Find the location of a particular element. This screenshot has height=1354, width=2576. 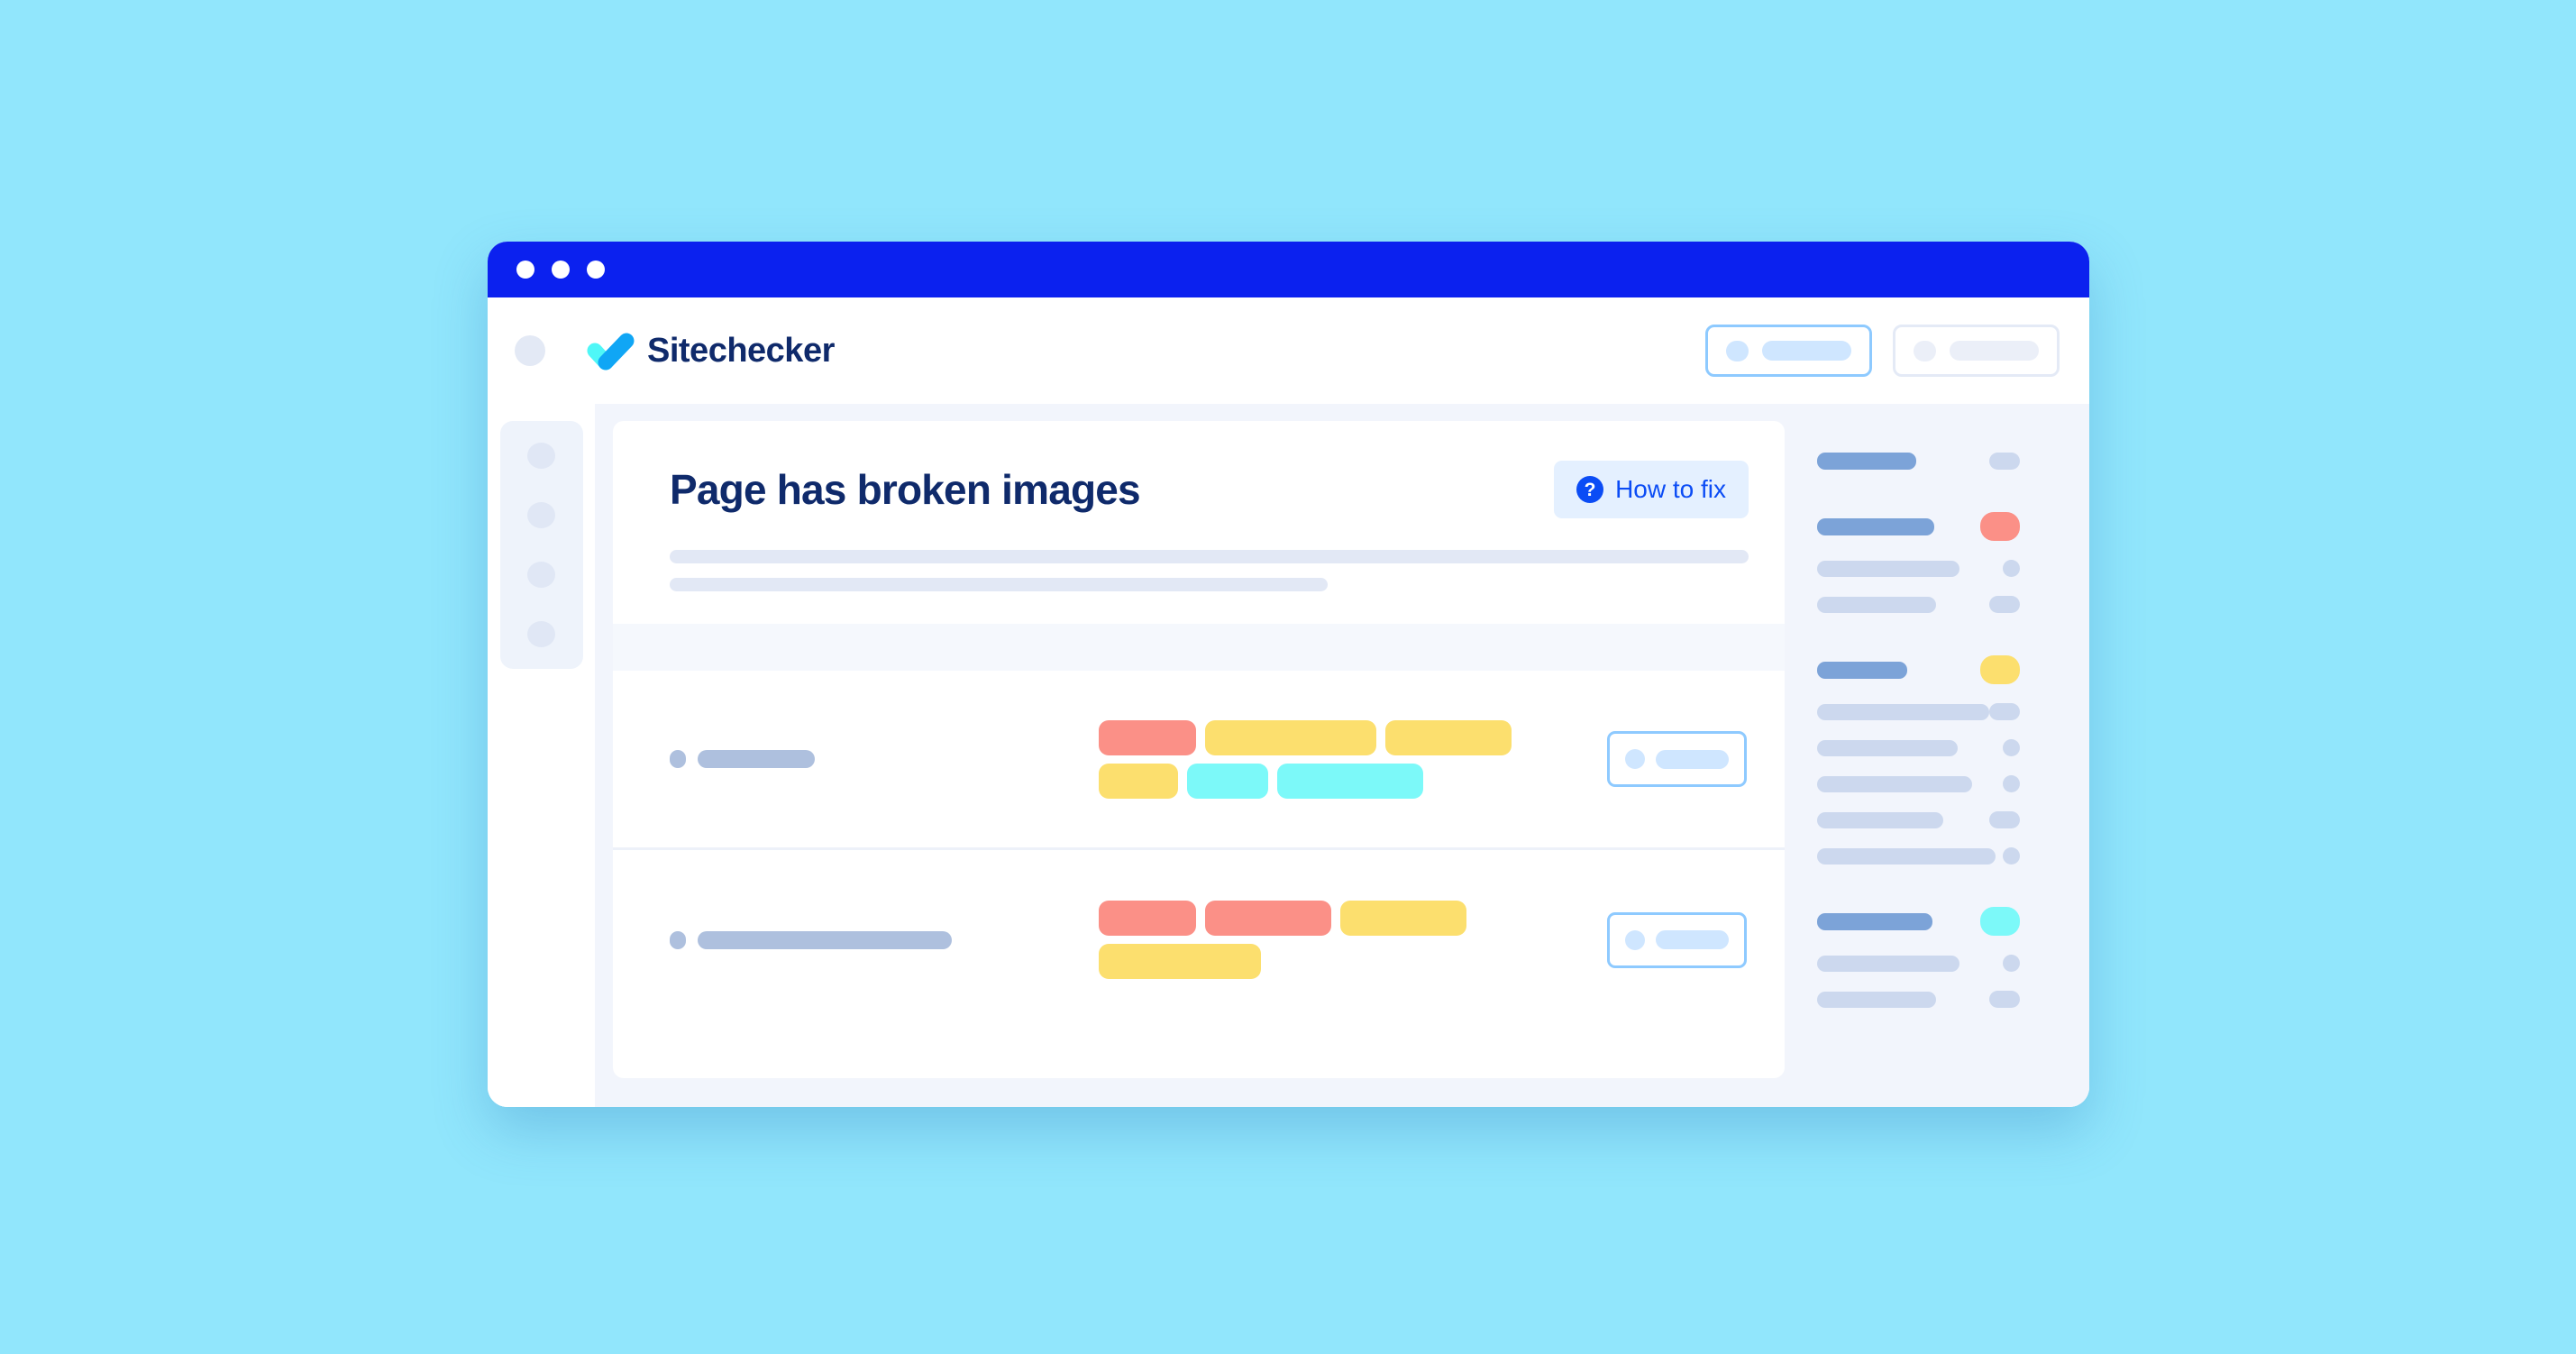

right-sidebar is located at coordinates (1937, 764).